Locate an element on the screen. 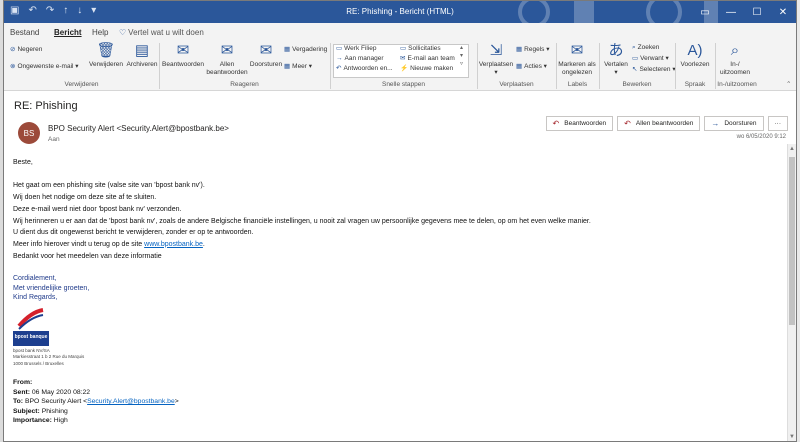 This screenshot has width=800, height=442. sent-value: 06 May 2020 08:22 is located at coordinates (60, 392).